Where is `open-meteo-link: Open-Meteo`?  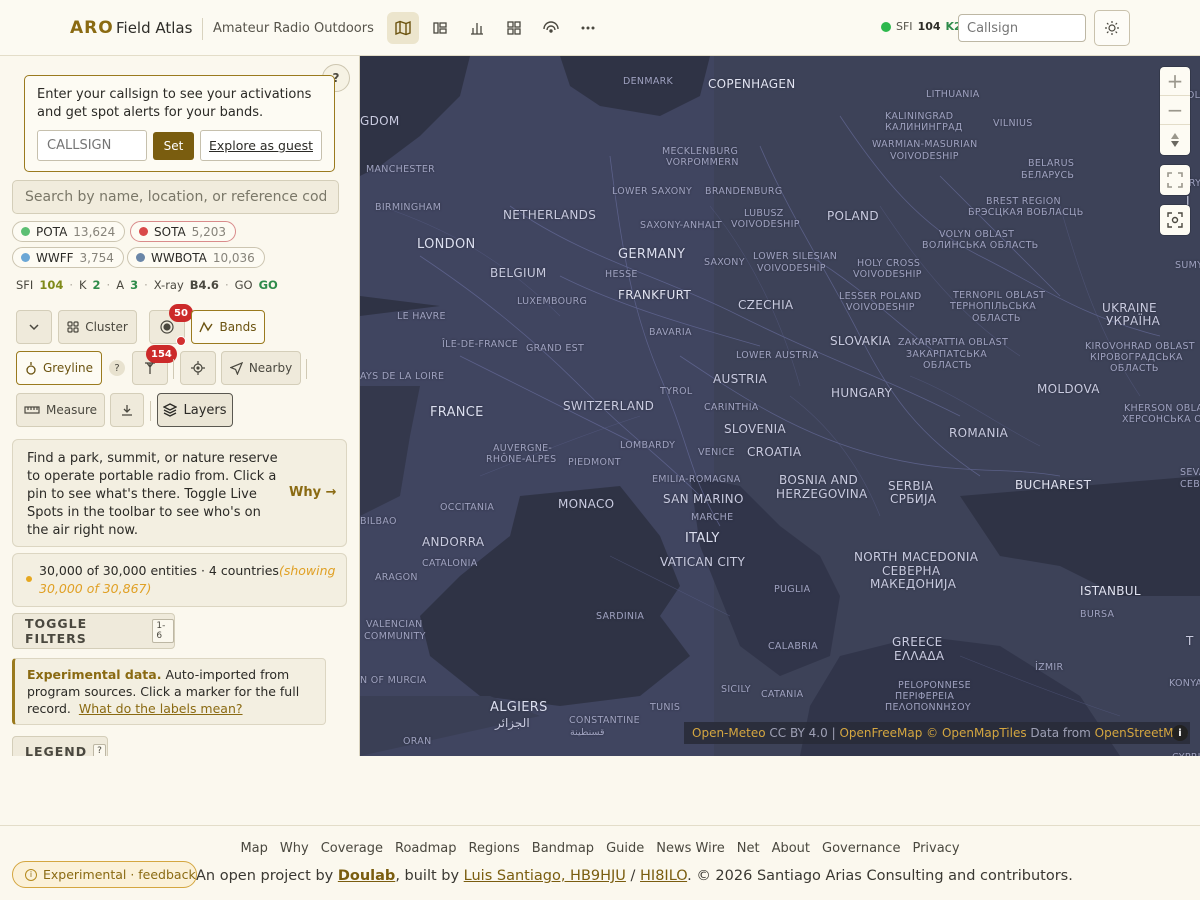
open-meteo-link: Open-Meteo is located at coordinates (729, 733).